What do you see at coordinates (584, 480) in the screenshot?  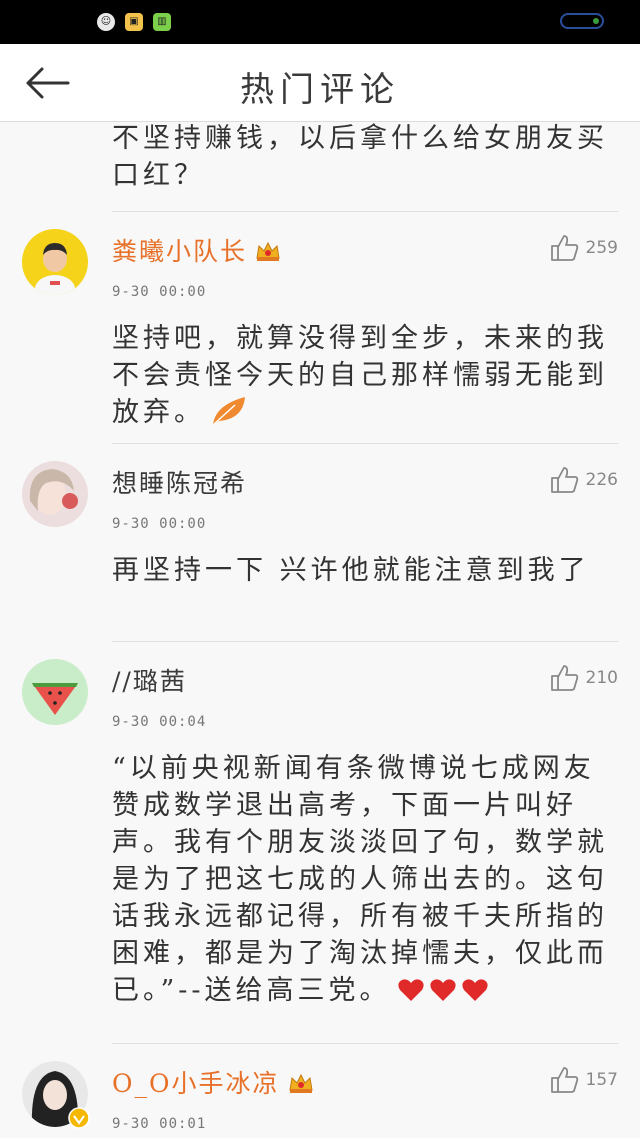 I see `like-button: 226` at bounding box center [584, 480].